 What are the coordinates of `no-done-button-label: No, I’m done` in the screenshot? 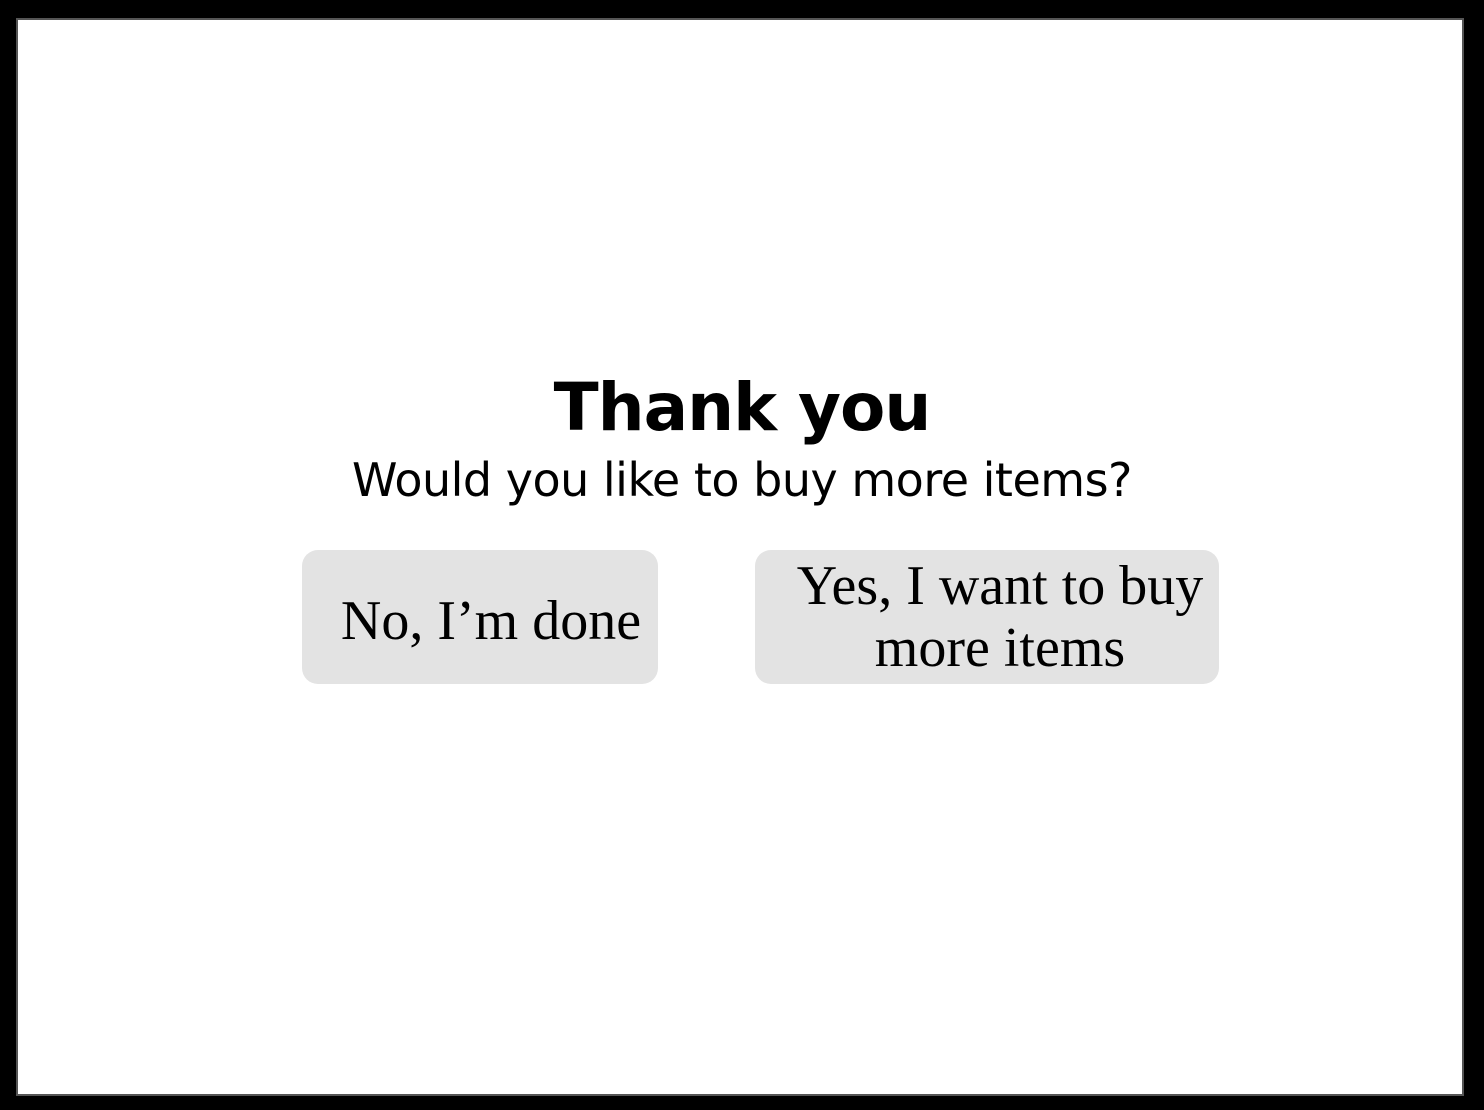 It's located at (491, 621).